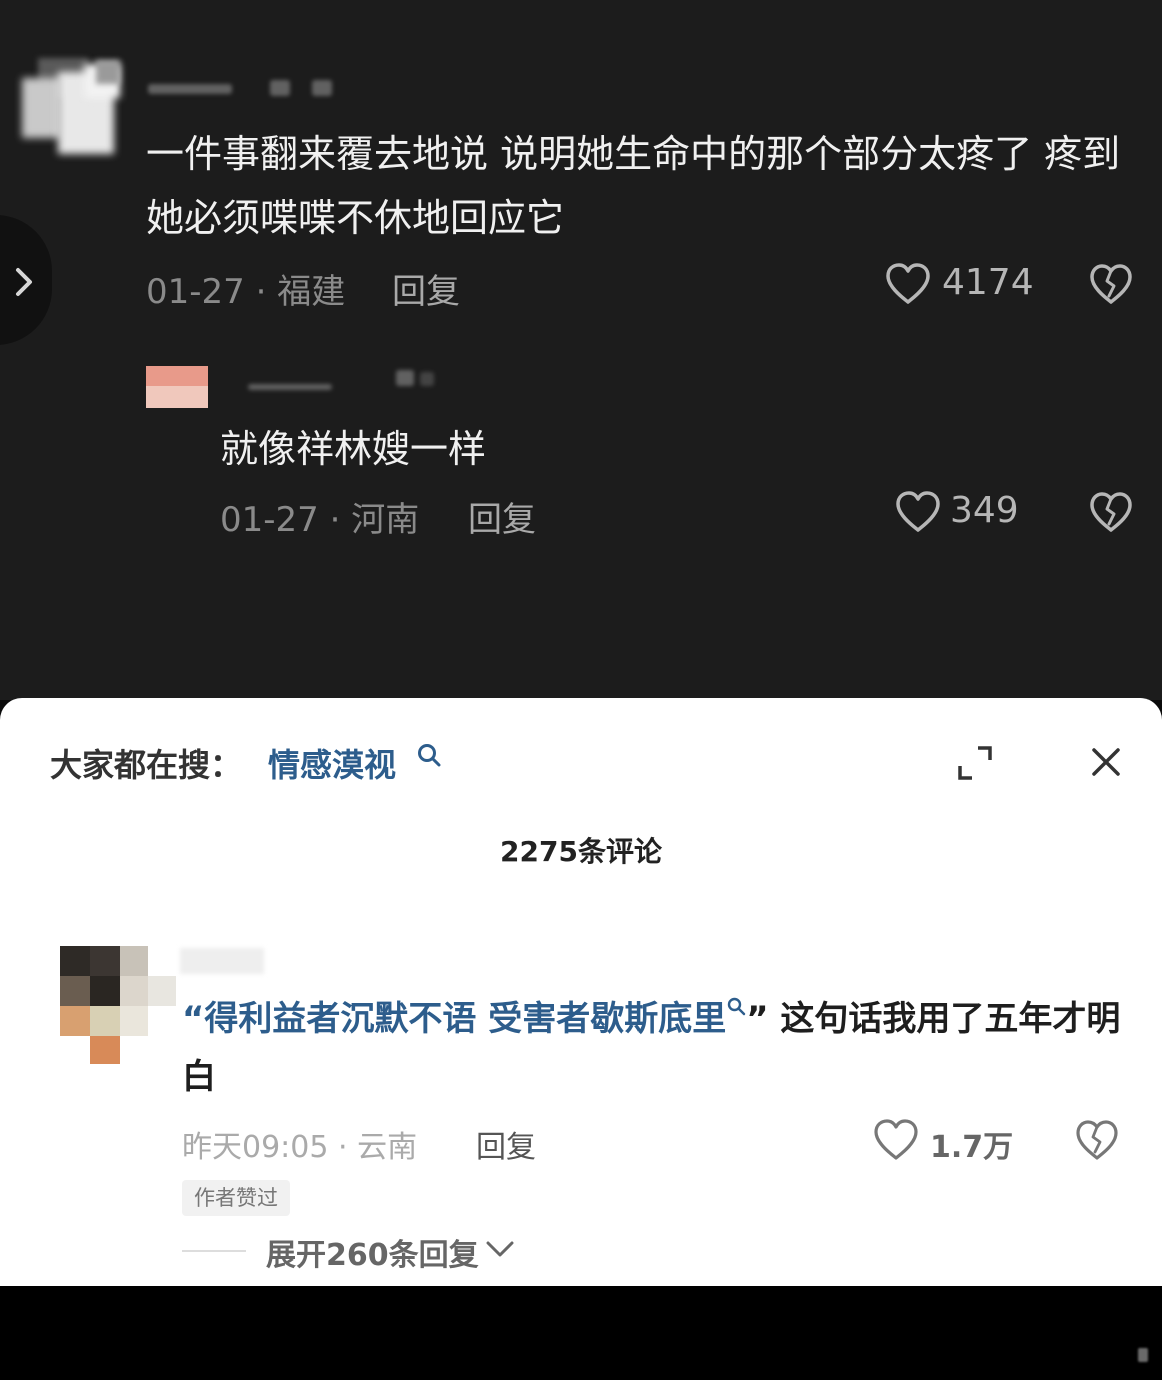  Describe the element at coordinates (372, 1252) in the screenshot. I see `expand-replies-button: 展开260条回复` at that location.